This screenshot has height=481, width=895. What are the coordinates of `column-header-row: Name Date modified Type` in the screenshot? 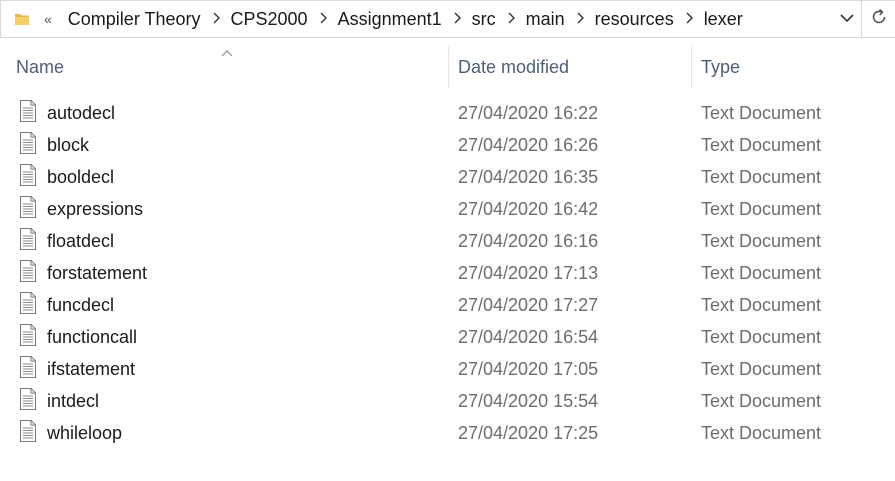 It's located at (447, 67).